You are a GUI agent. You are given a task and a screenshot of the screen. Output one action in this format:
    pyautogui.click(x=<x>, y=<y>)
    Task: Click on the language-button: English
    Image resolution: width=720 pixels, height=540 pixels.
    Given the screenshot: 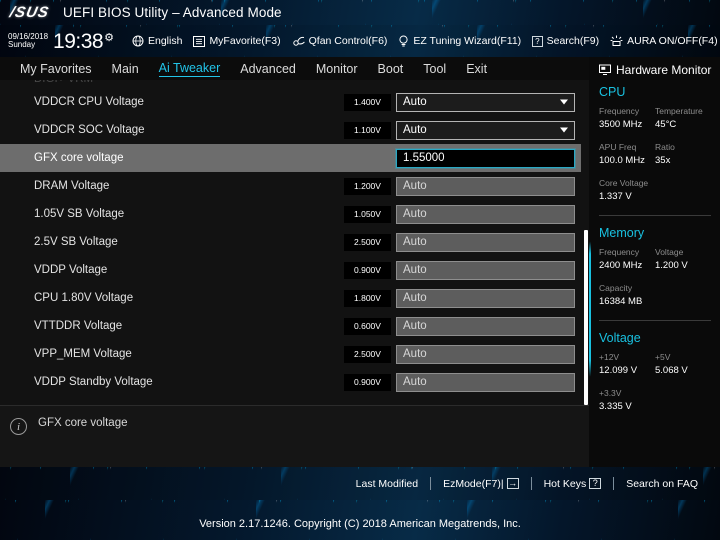 What is the action you would take?
    pyautogui.click(x=157, y=41)
    